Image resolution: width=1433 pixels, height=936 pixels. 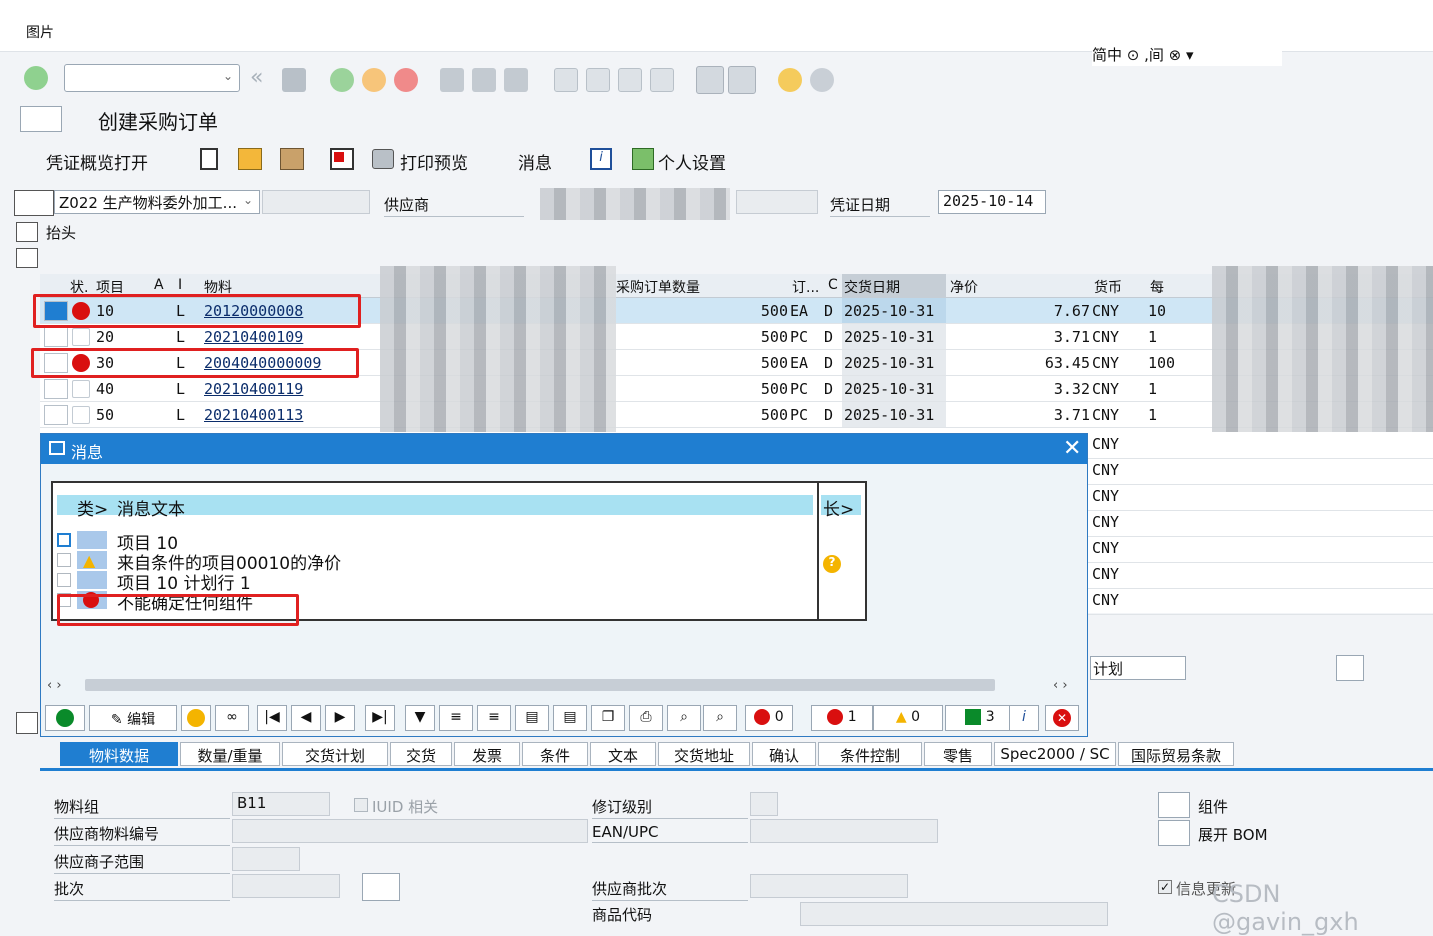 I want to click on layout-icon: ▤, so click(x=570, y=718).